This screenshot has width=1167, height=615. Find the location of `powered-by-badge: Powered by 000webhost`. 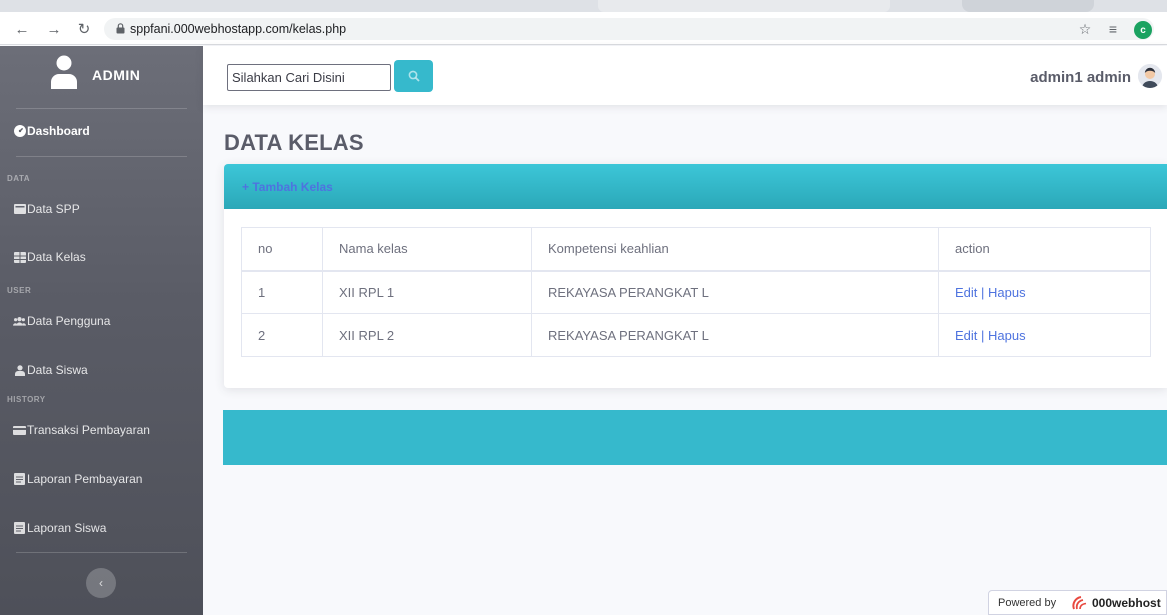

powered-by-badge: Powered by 000webhost is located at coordinates (1077, 602).